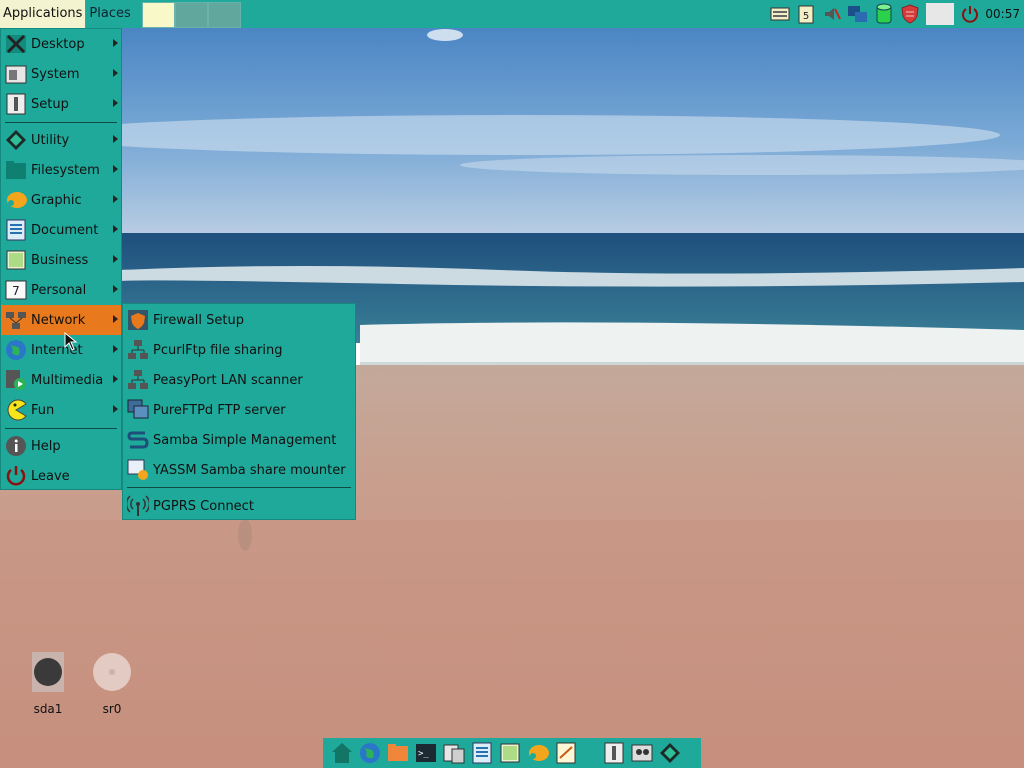  I want to click on system-manager-icon, so click(454, 753).